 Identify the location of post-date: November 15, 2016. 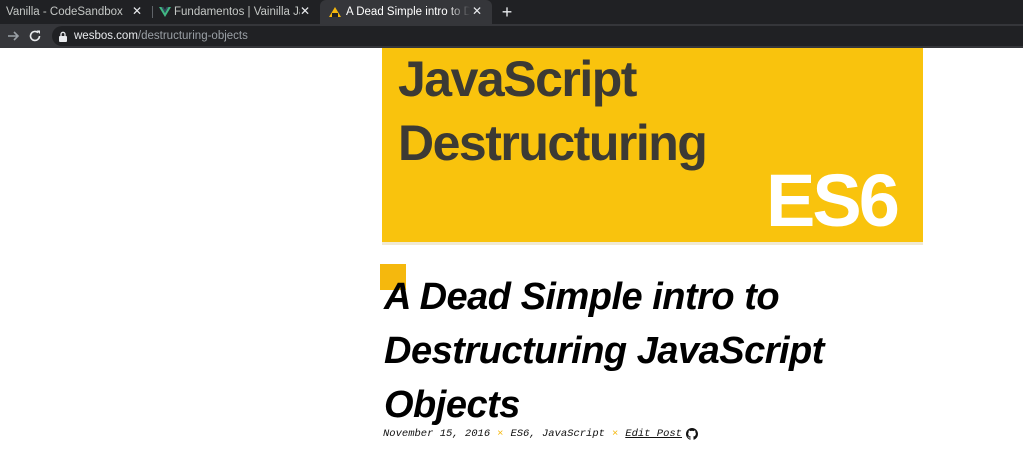
(437, 434).